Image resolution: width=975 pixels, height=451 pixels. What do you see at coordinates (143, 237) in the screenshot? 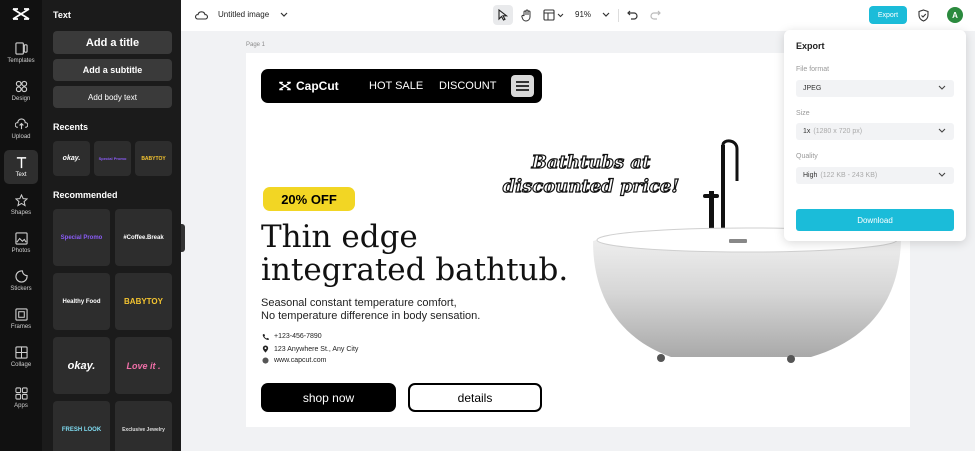
I see `recommended-item: #Coffee.Break` at bounding box center [143, 237].